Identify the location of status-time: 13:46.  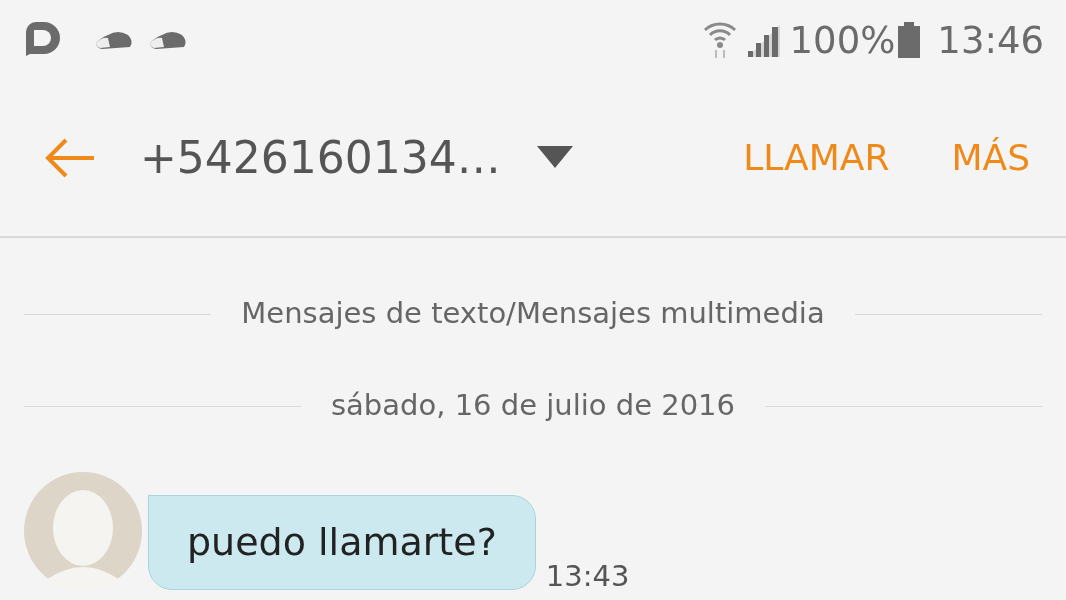
(990, 40).